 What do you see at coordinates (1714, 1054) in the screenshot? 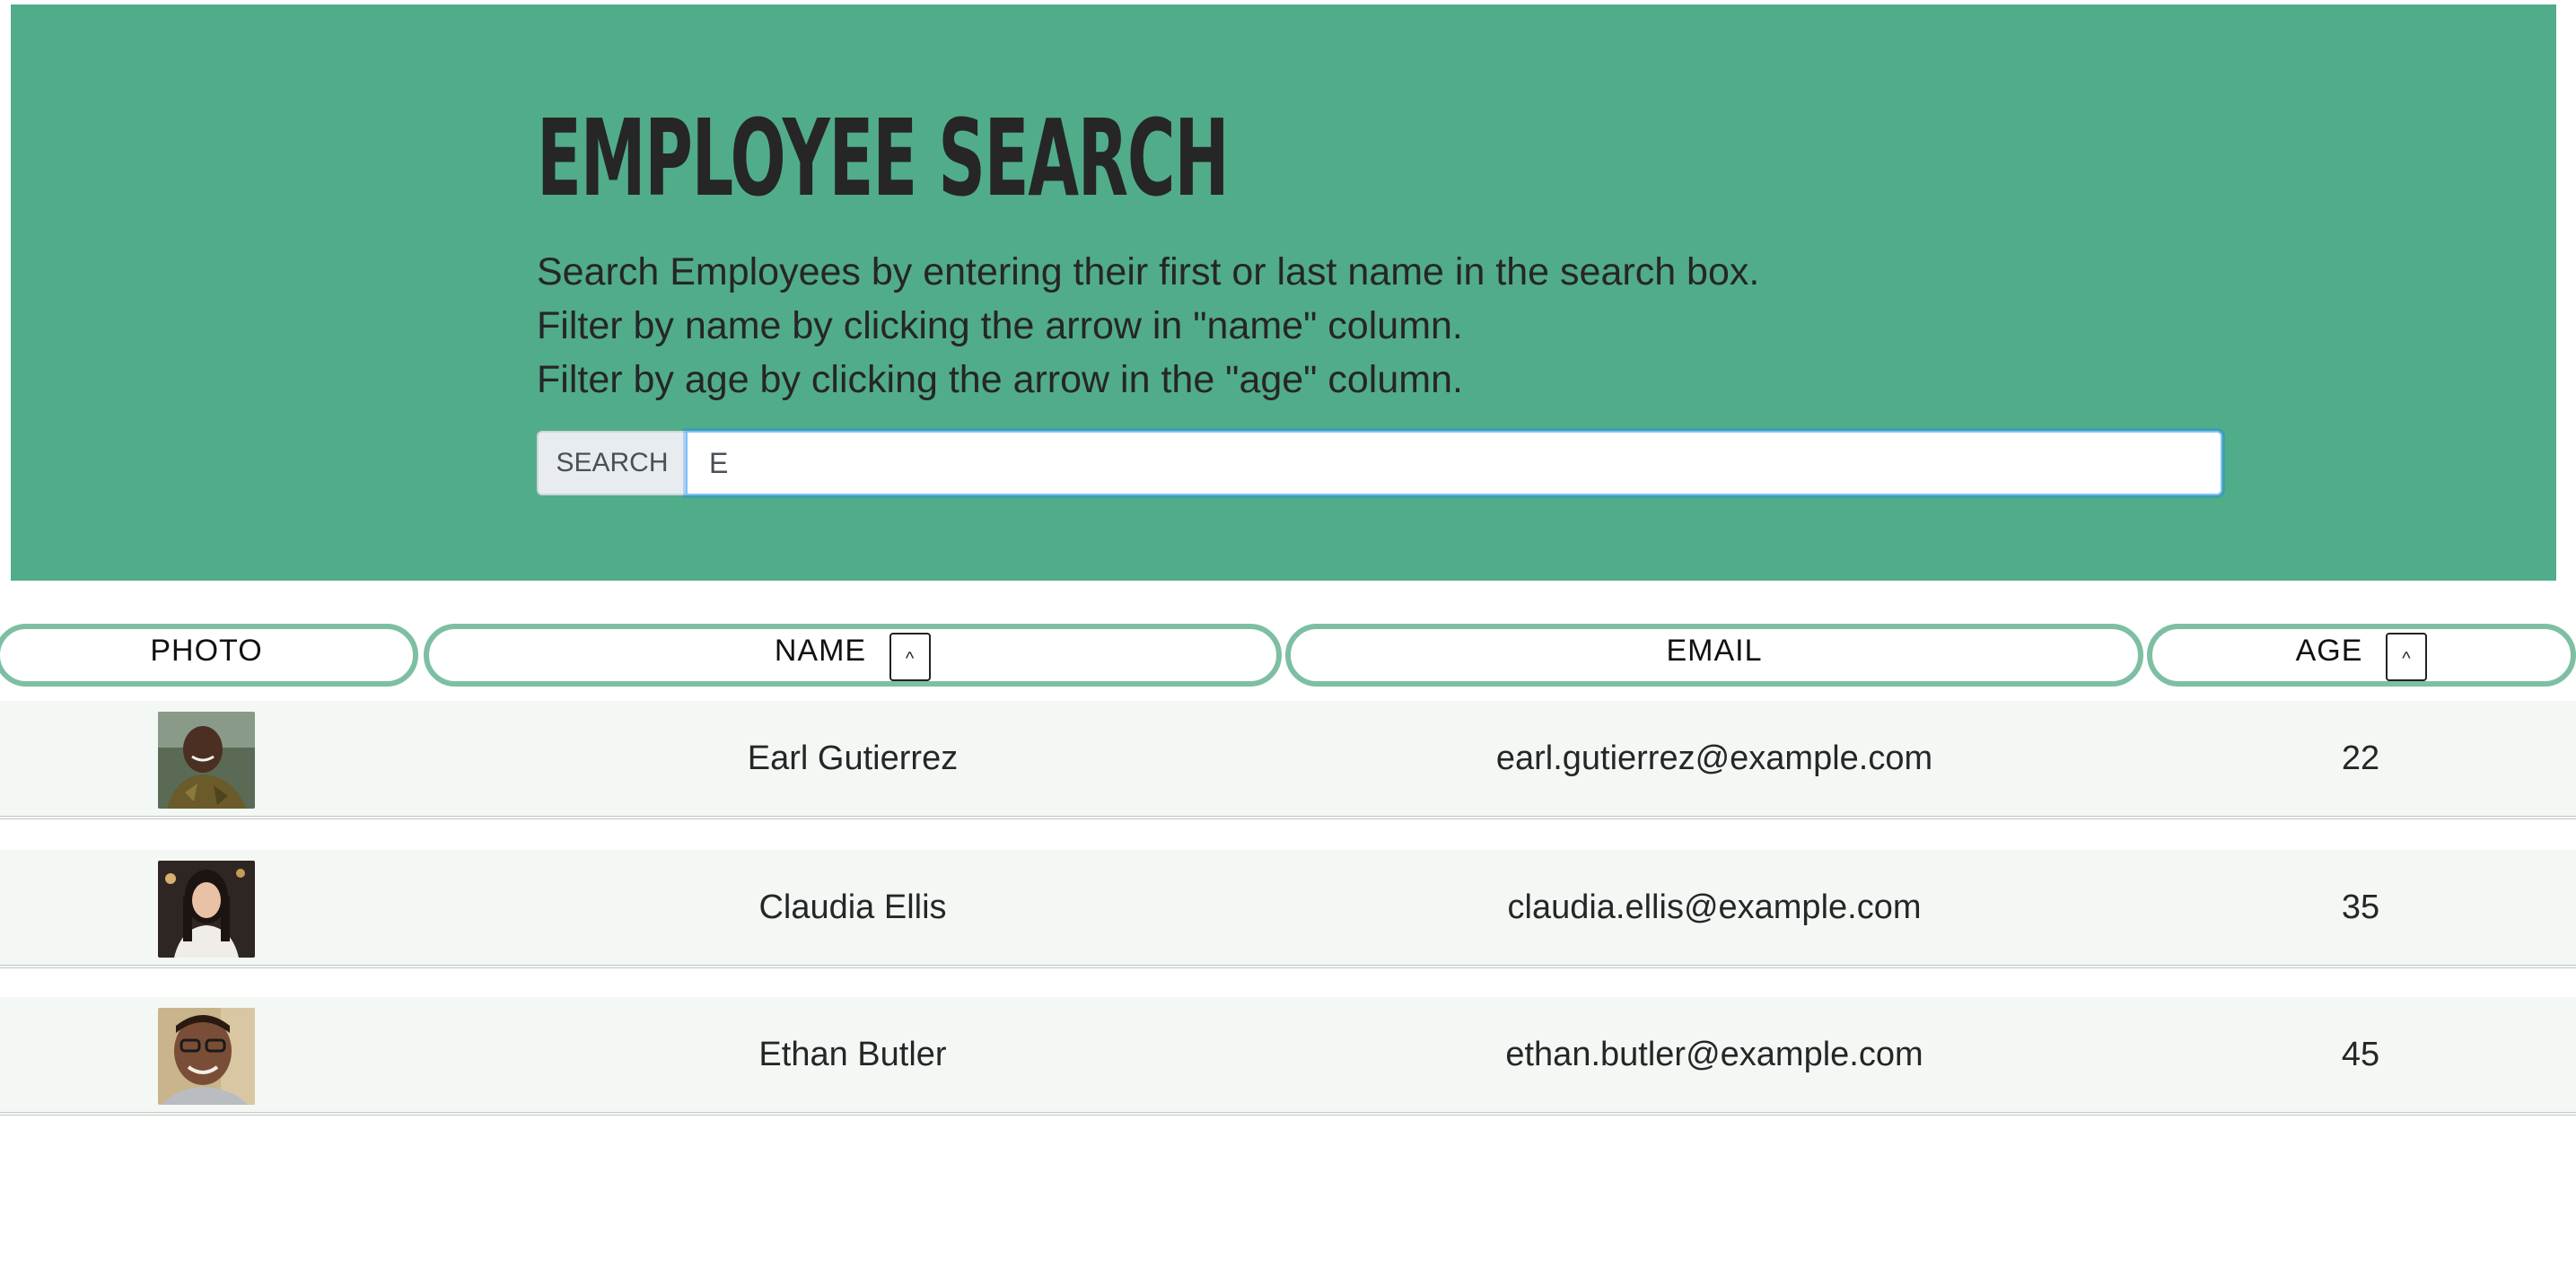
I see `employee-email: ethan.butler@example.com` at bounding box center [1714, 1054].